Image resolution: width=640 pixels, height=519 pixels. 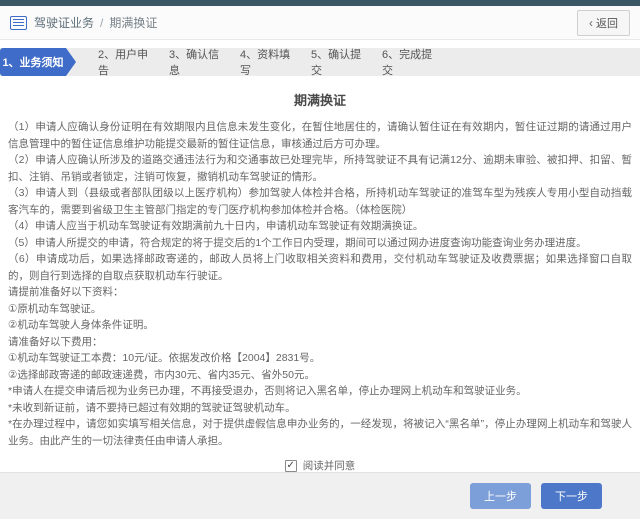 What do you see at coordinates (133, 23) in the screenshot?
I see `breadcrumb-page: 期满换证` at bounding box center [133, 23].